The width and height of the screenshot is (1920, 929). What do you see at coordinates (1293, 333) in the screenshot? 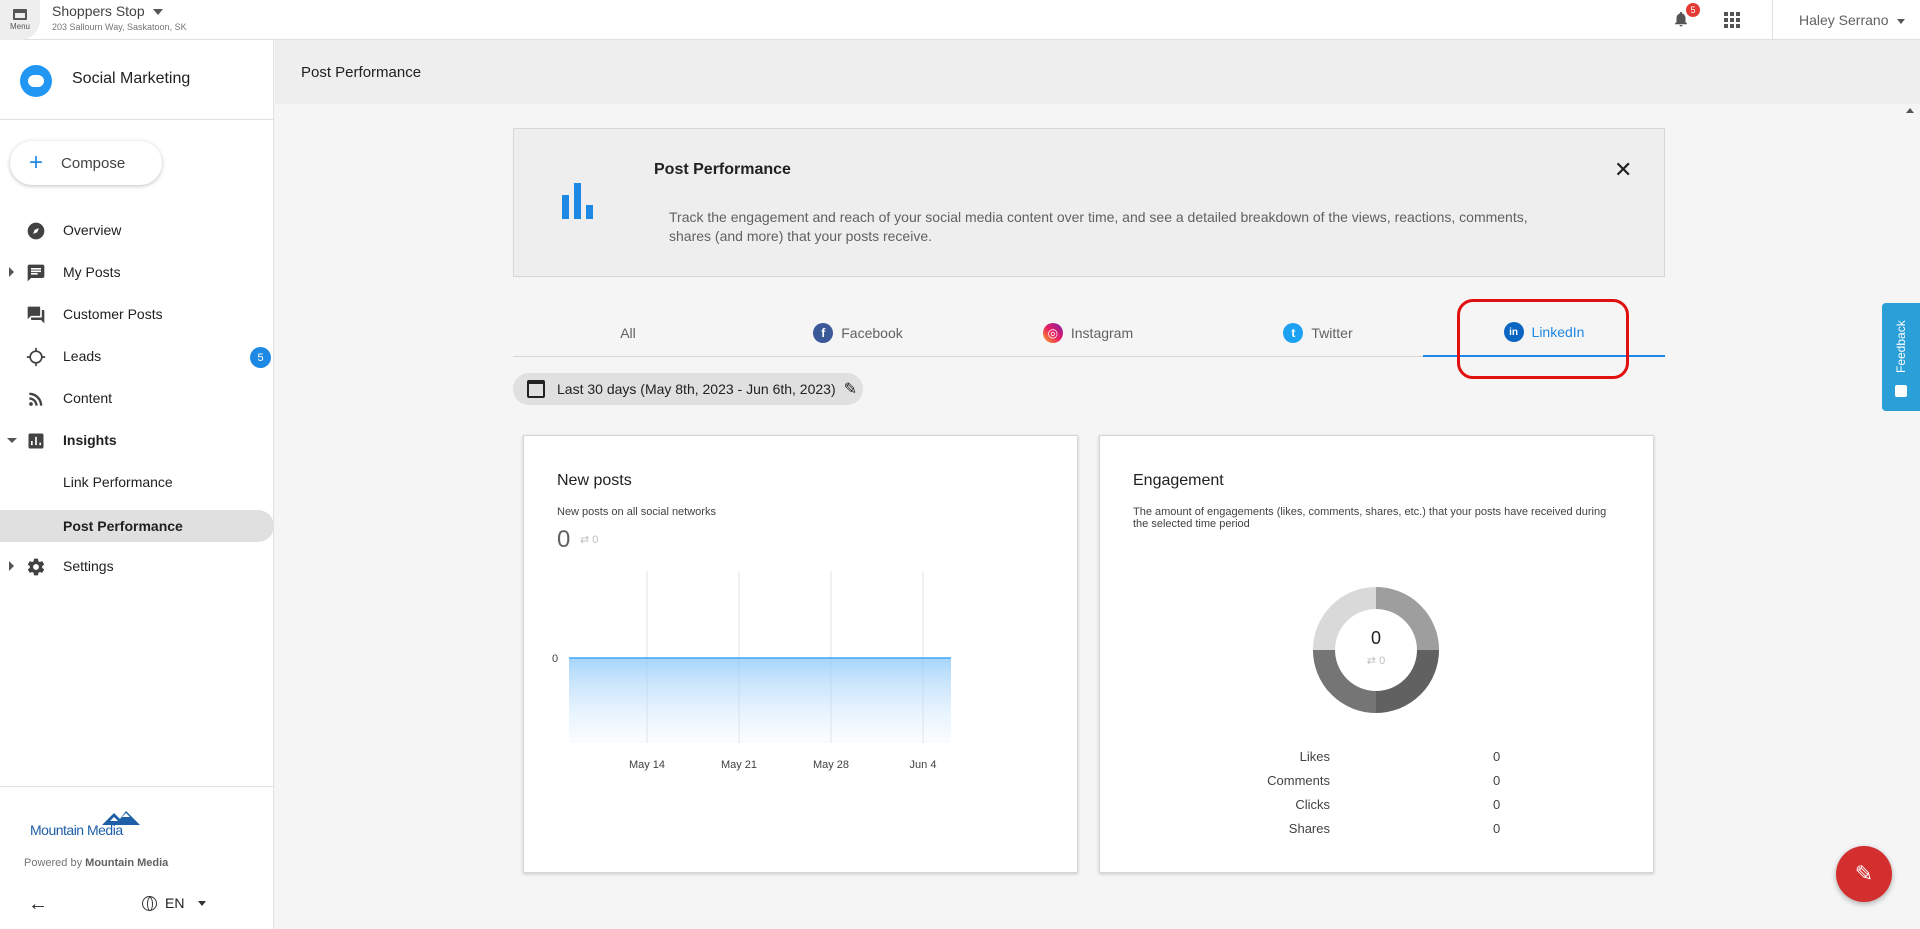
I see `twitter-icon: t` at bounding box center [1293, 333].